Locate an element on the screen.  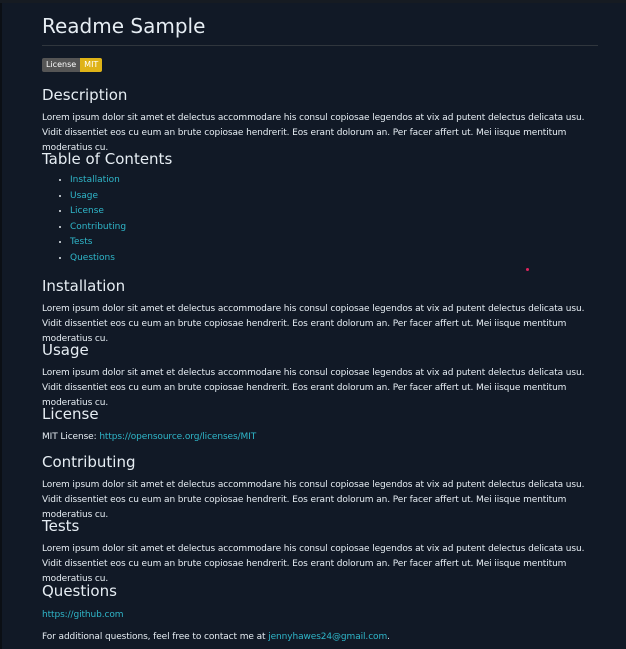
heading-toc: Table of Contents is located at coordinates (107, 159).